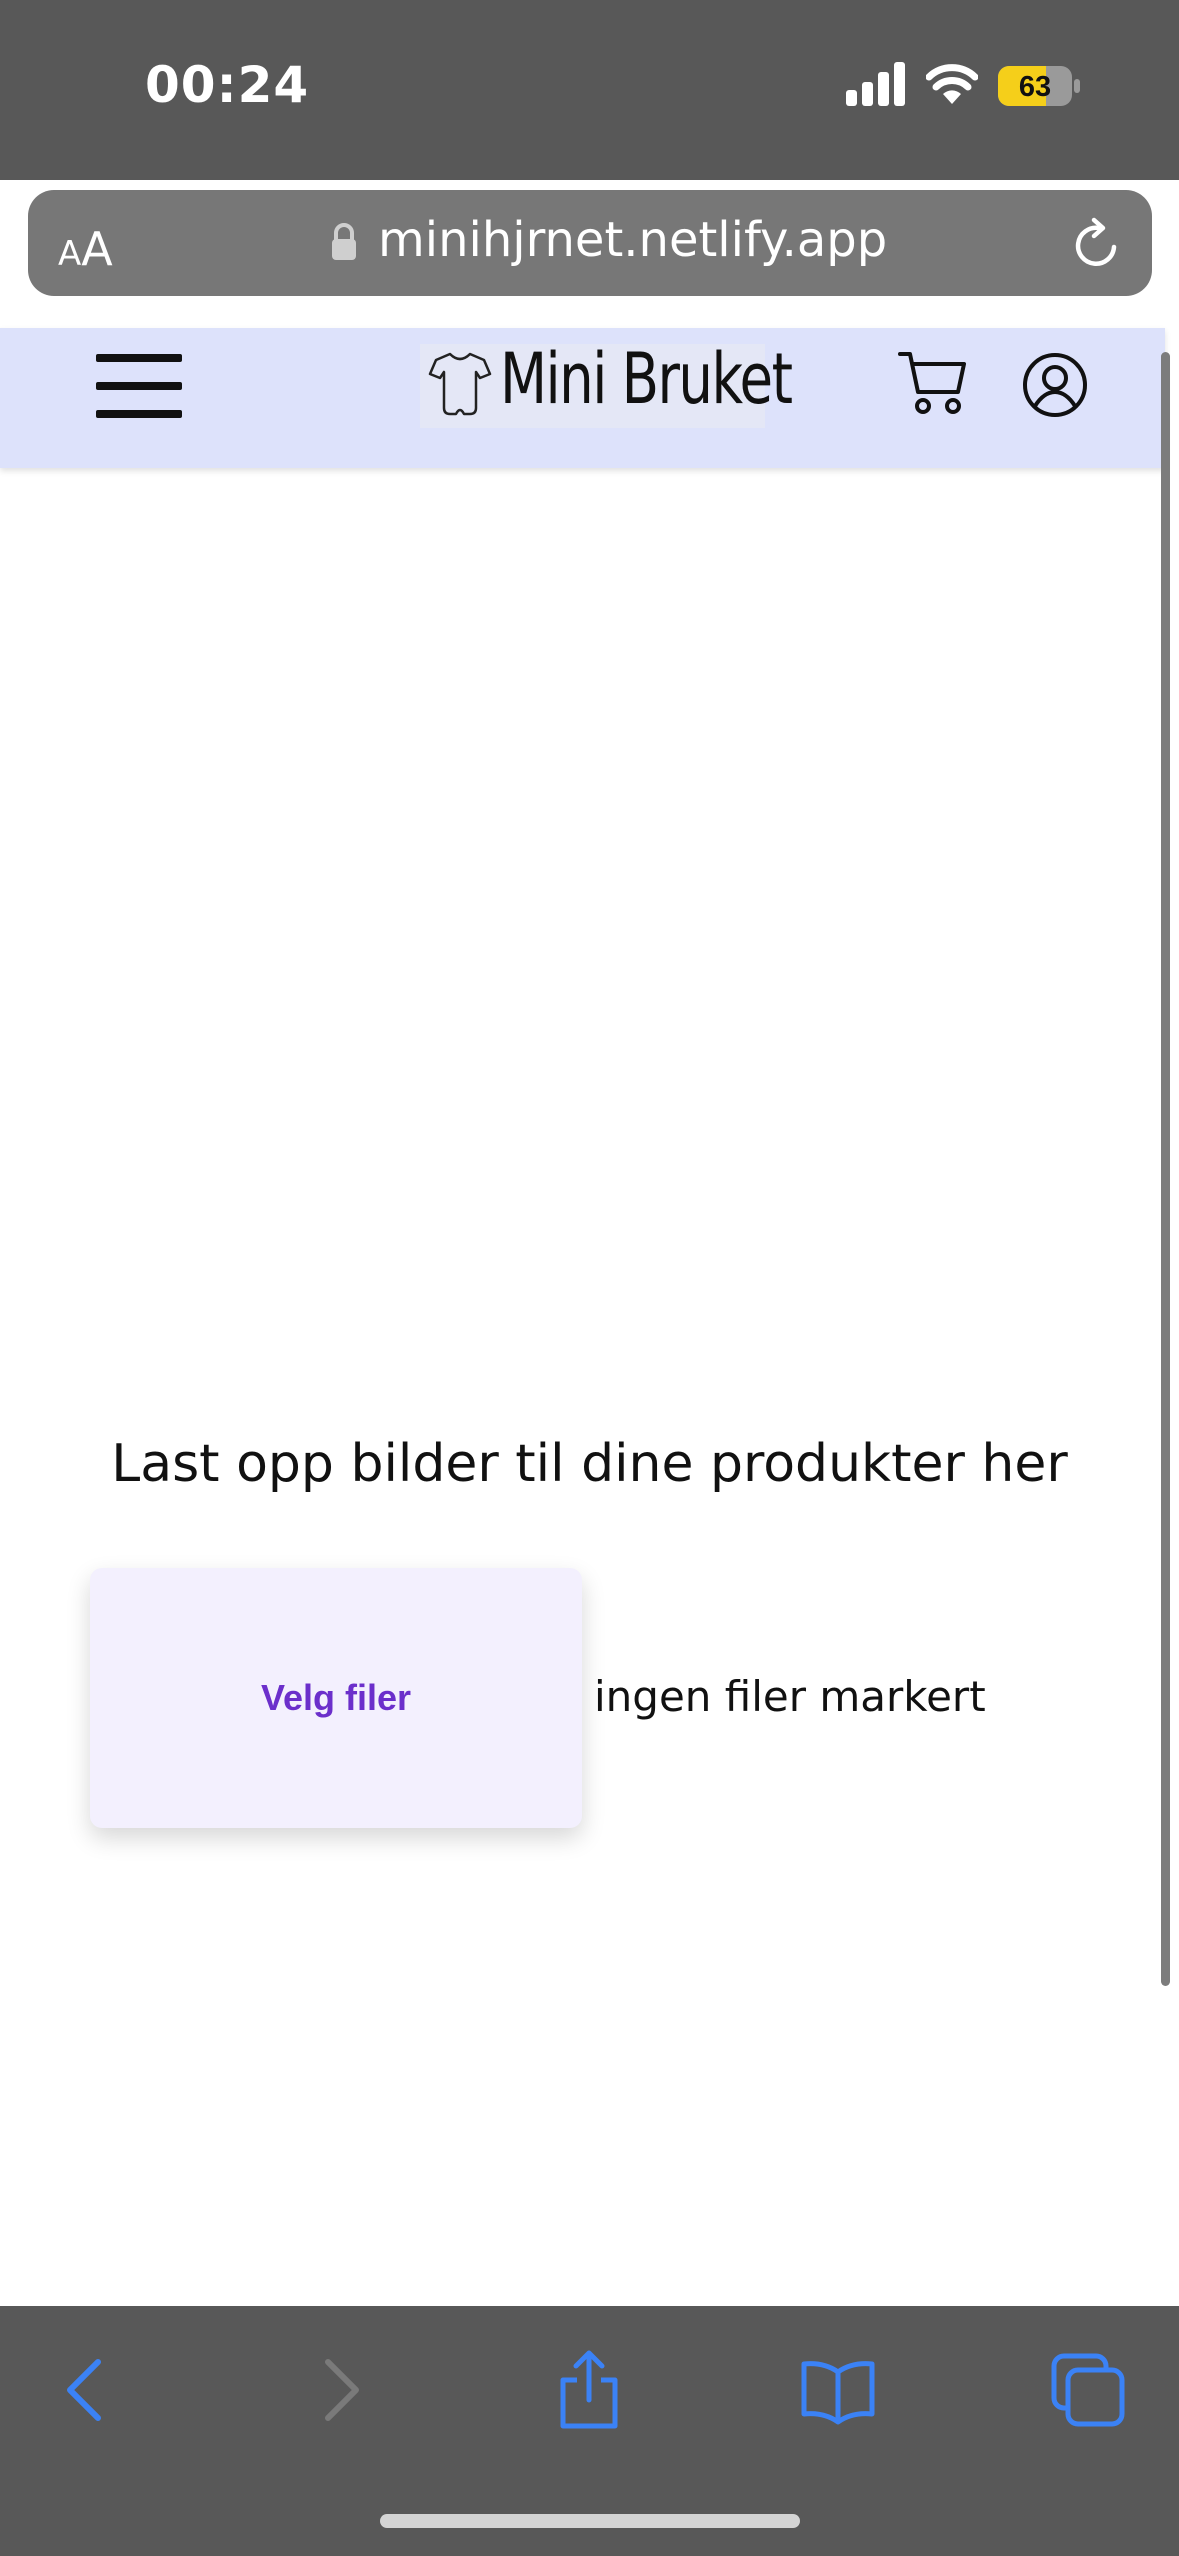 The height and width of the screenshot is (2556, 1179). I want to click on bookmarks-icon, so click(838, 2390).